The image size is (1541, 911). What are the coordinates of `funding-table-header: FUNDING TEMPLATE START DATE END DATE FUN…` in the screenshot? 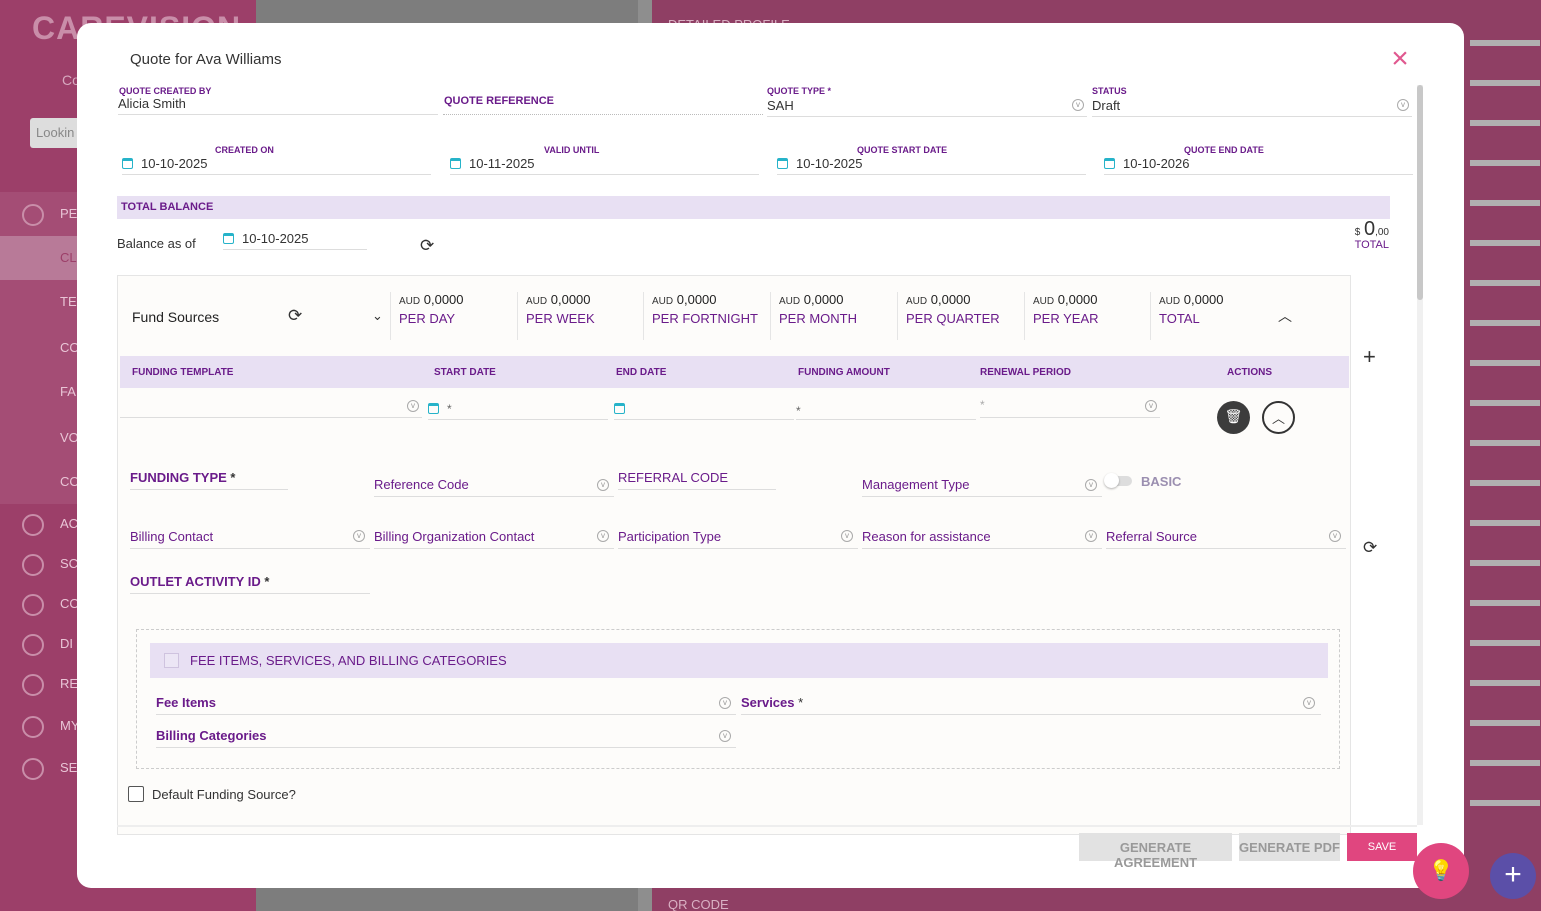 It's located at (734, 372).